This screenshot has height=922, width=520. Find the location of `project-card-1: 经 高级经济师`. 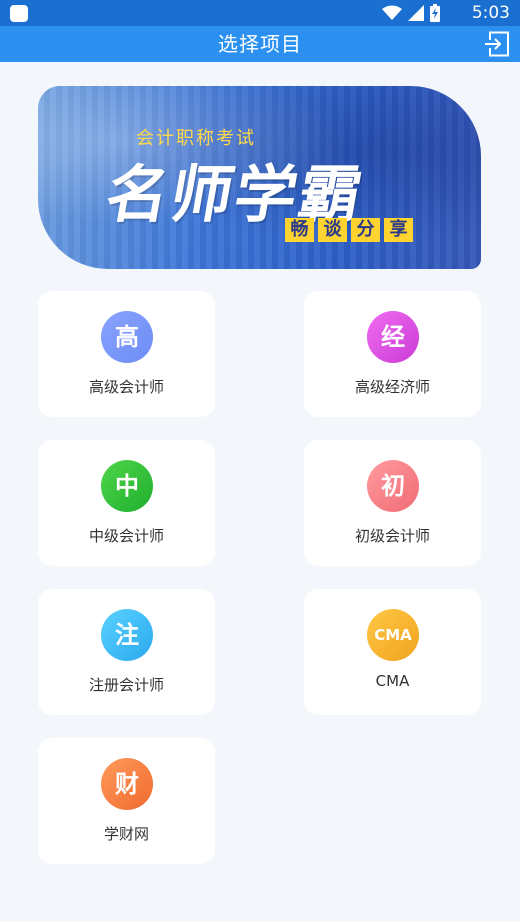

project-card-1: 经 高级经济师 is located at coordinates (392, 354).